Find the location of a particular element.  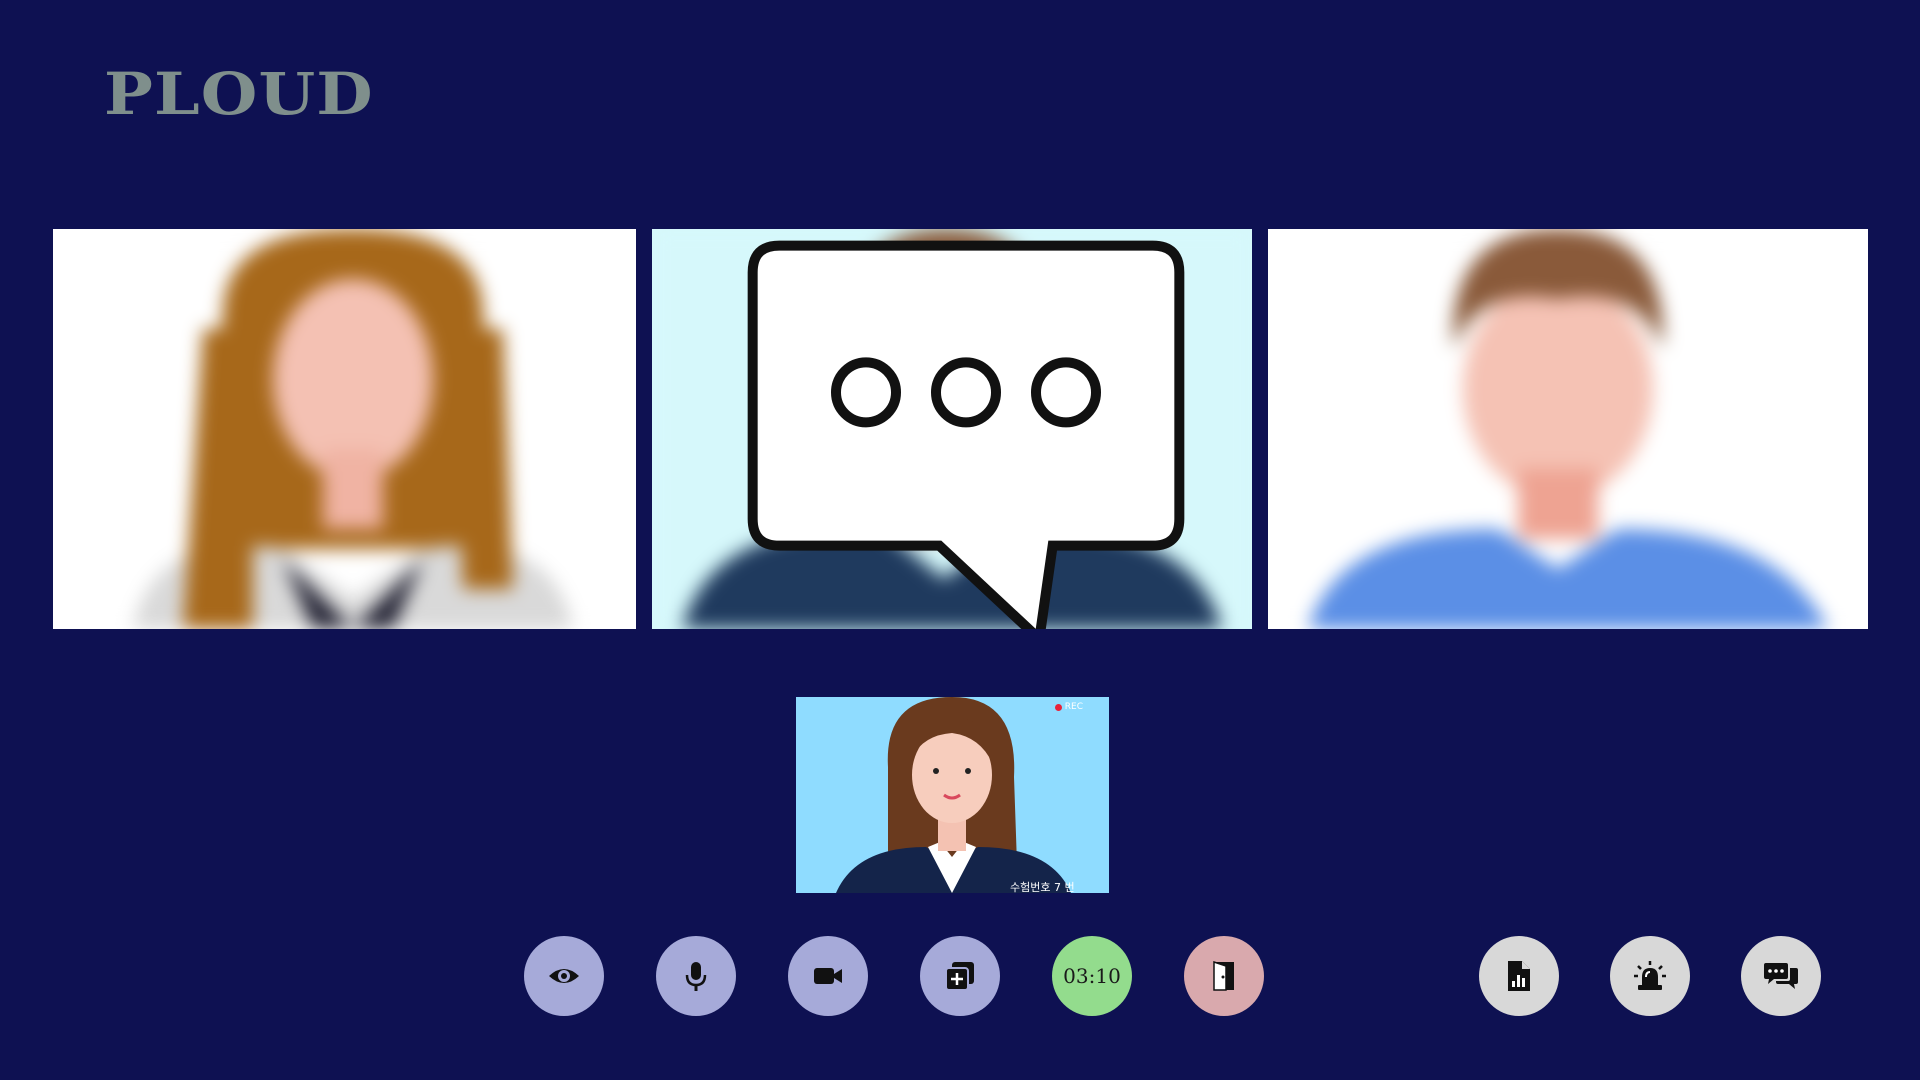

microphone-button is located at coordinates (696, 976).